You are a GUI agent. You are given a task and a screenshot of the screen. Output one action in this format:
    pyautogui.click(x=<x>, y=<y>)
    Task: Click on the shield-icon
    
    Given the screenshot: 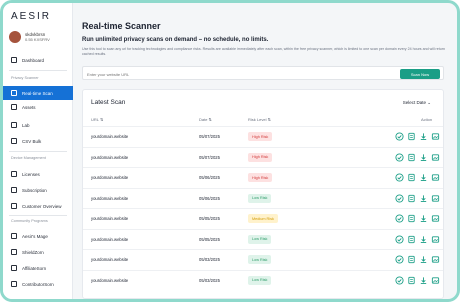 What is the action you would take?
    pyautogui.click(x=14, y=252)
    